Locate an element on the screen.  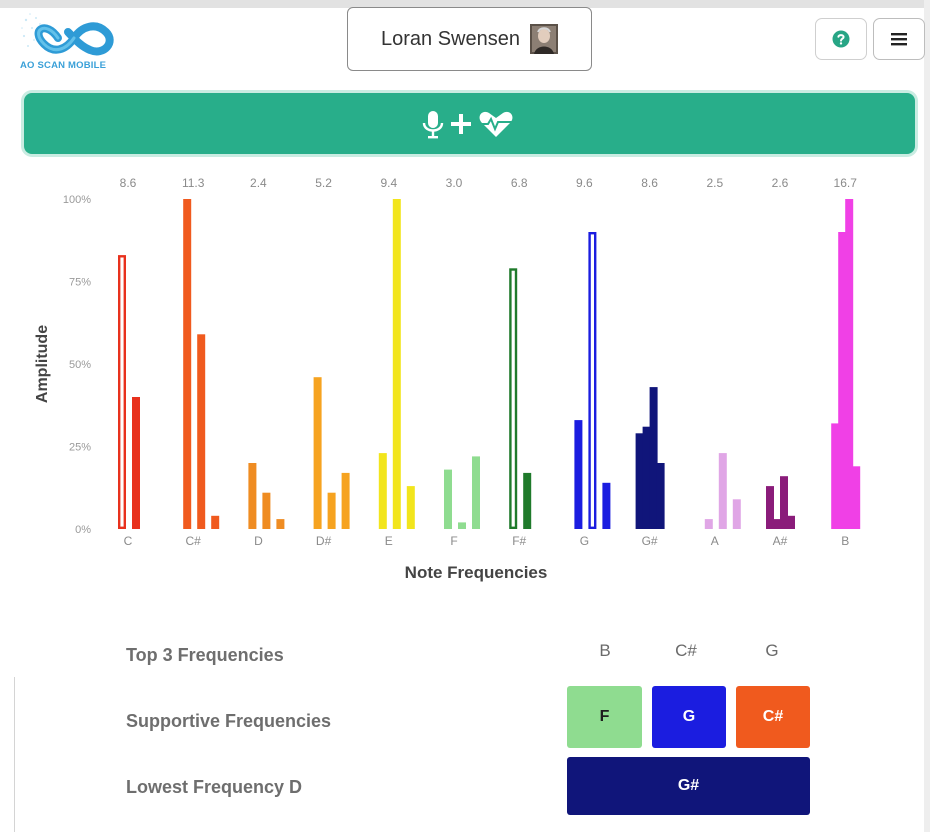
menu-button is located at coordinates (899, 39).